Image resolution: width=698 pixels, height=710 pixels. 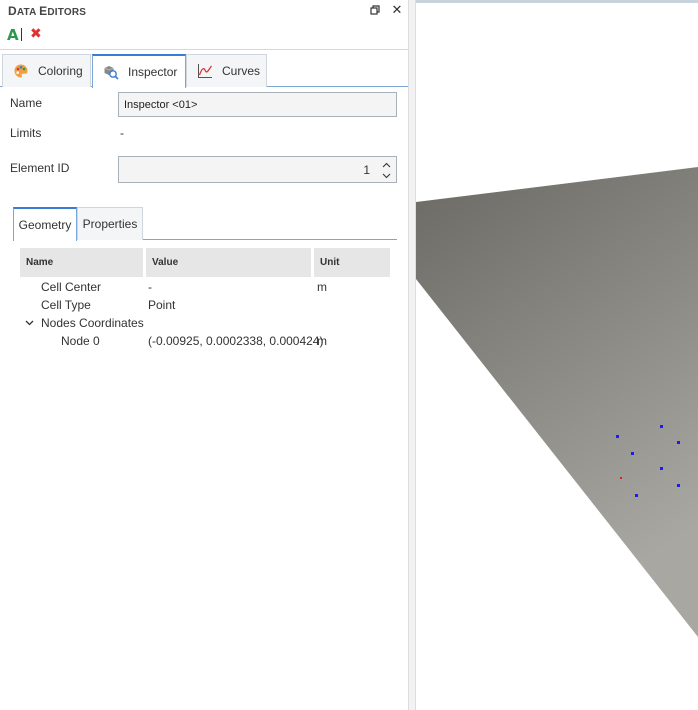 I want to click on panel-title: DATA EDITORS, so click(x=47, y=11).